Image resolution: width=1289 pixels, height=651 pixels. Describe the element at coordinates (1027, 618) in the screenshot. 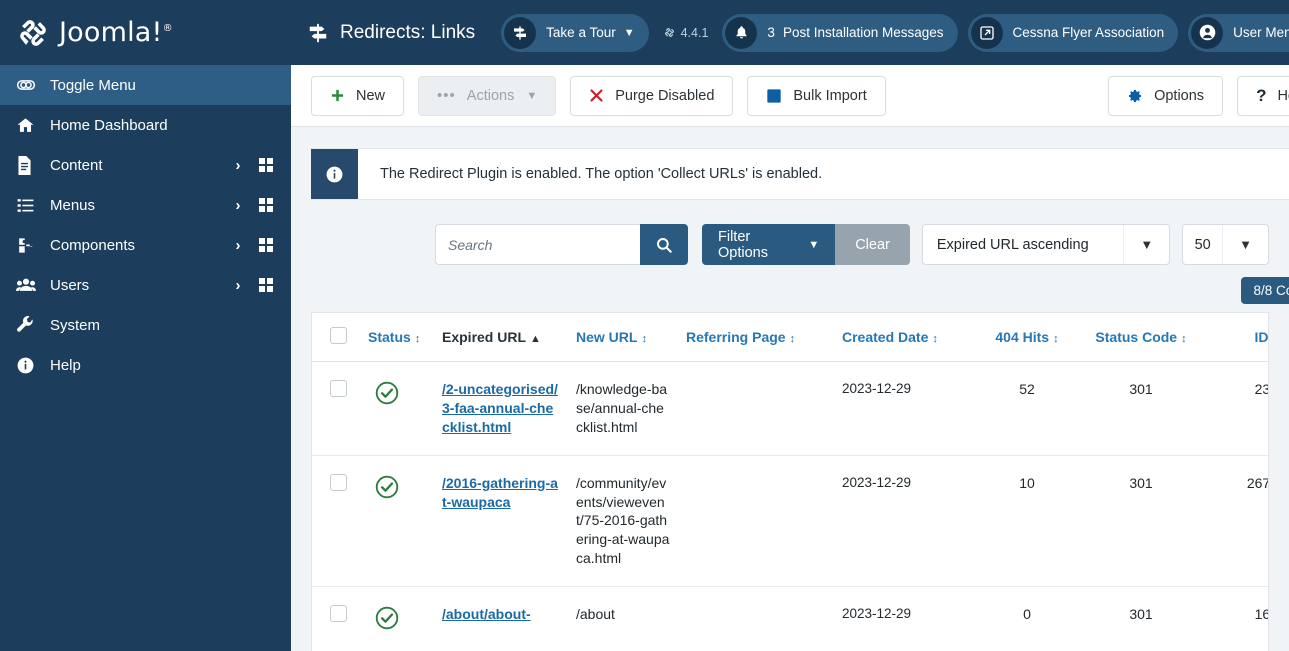

I see `row-404-hits-cell: 0` at that location.